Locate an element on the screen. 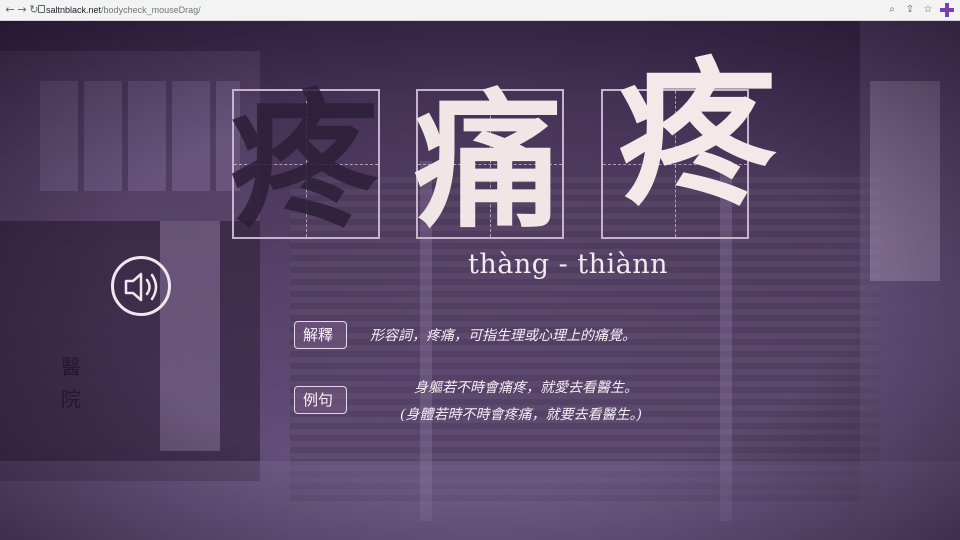 The image size is (960, 540). share-icon: ⇪ is located at coordinates (910, 10).